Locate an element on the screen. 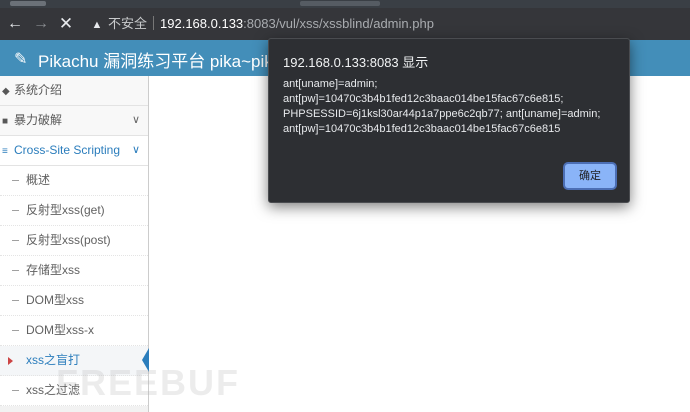 This screenshot has height=412, width=690. browser-tab-strip is located at coordinates (345, 4).